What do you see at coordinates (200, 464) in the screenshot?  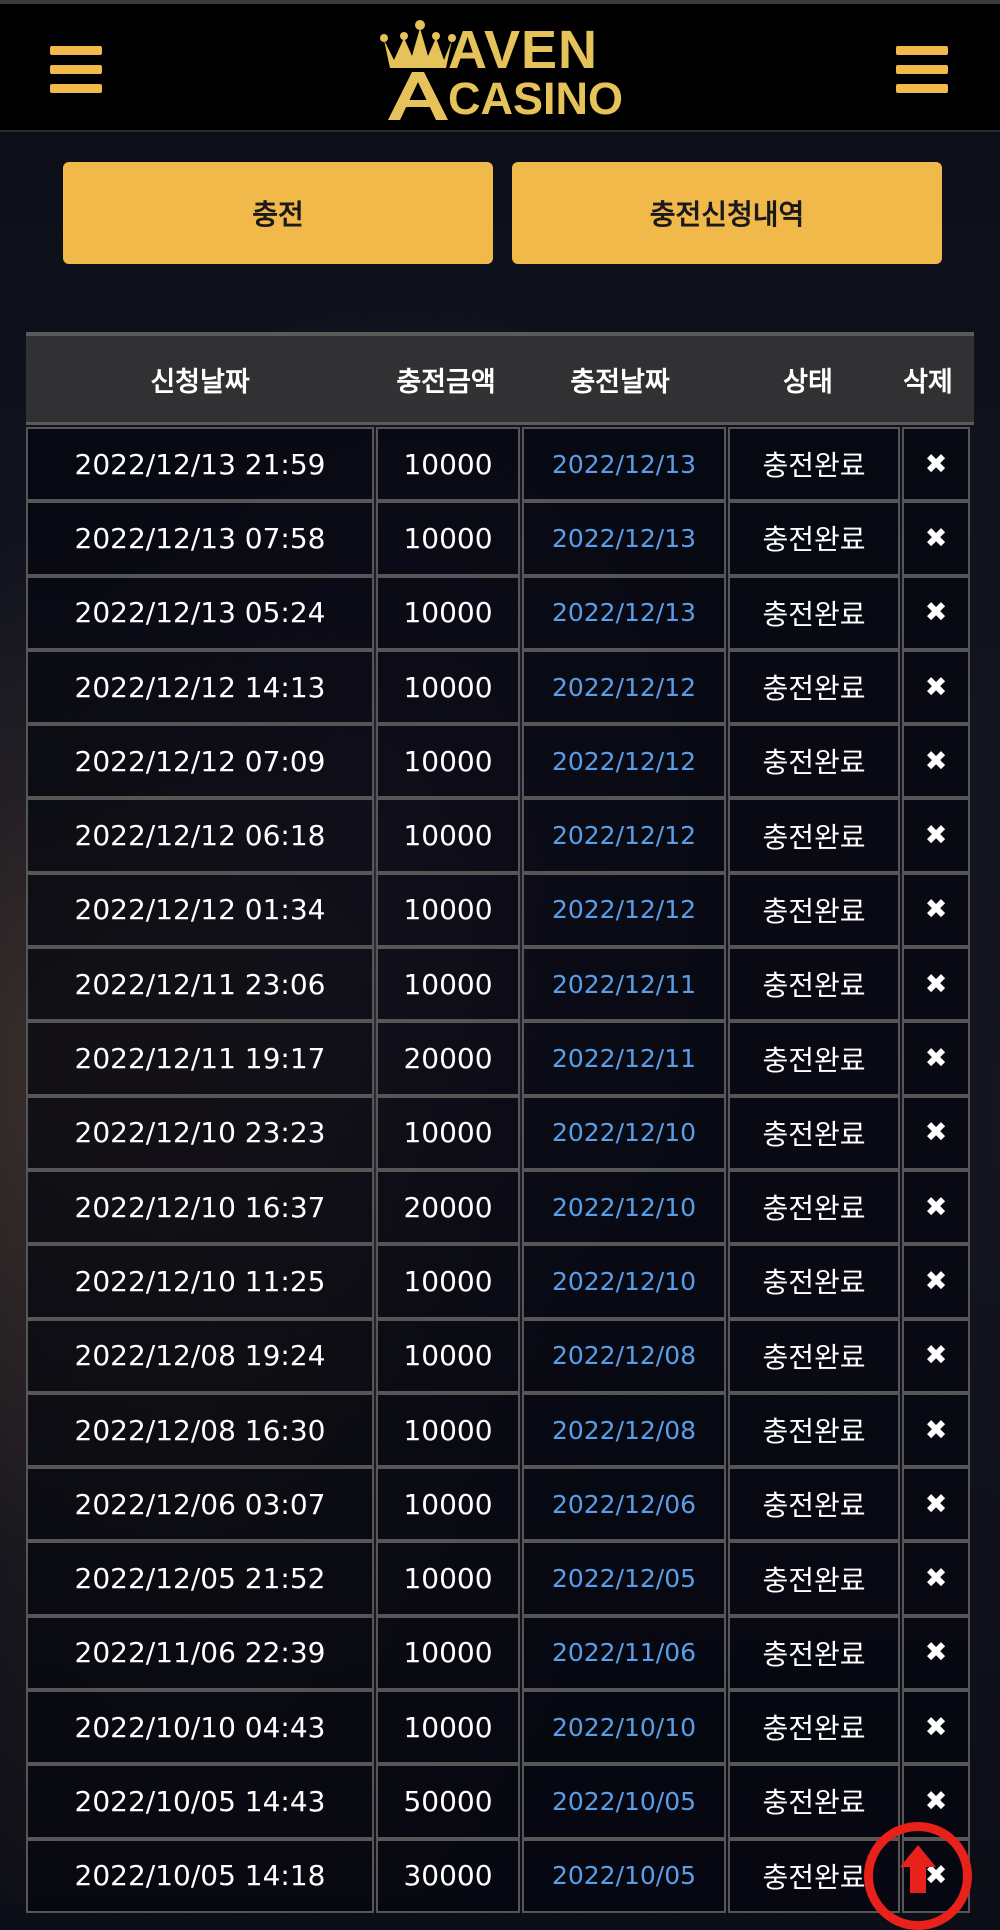 I see `cell-request-date: 2022/12/13 21:59` at bounding box center [200, 464].